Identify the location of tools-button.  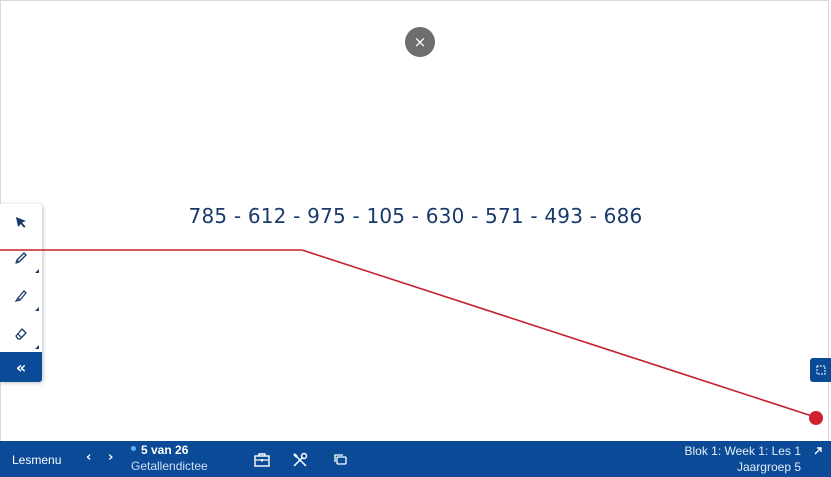
(300, 460).